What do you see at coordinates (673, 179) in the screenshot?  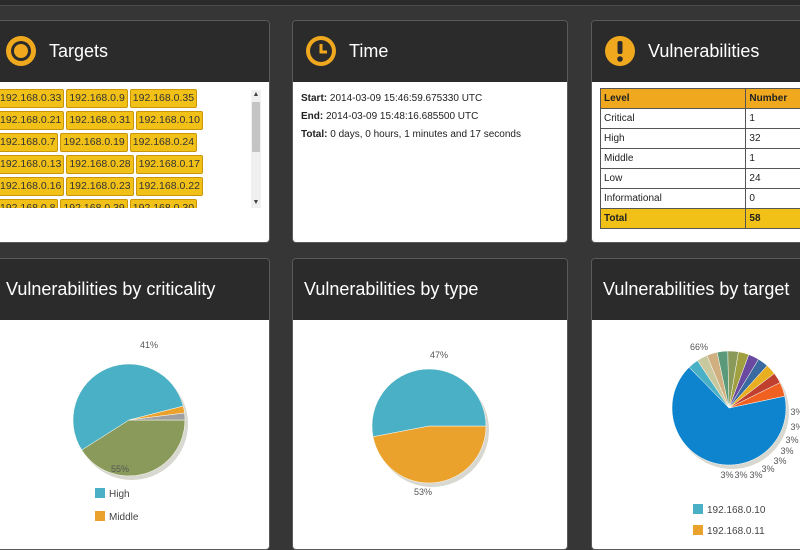 I see `row-level: Low` at bounding box center [673, 179].